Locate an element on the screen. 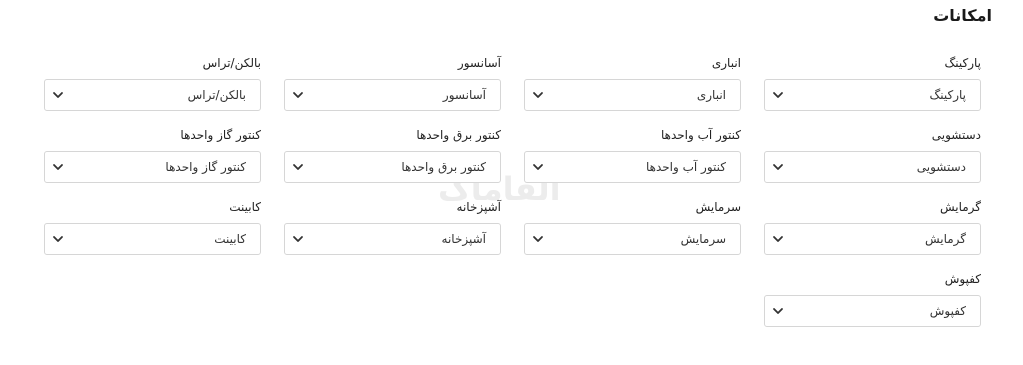 The width and height of the screenshot is (1023, 365). parking-select: پارکینگ is located at coordinates (872, 95).